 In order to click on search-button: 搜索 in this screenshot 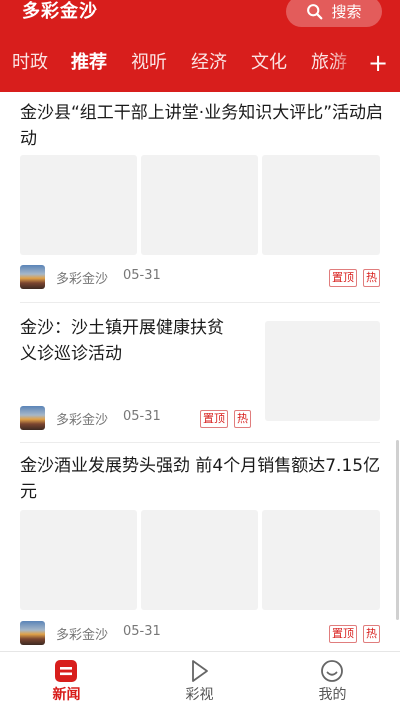, I will do `click(334, 13)`.